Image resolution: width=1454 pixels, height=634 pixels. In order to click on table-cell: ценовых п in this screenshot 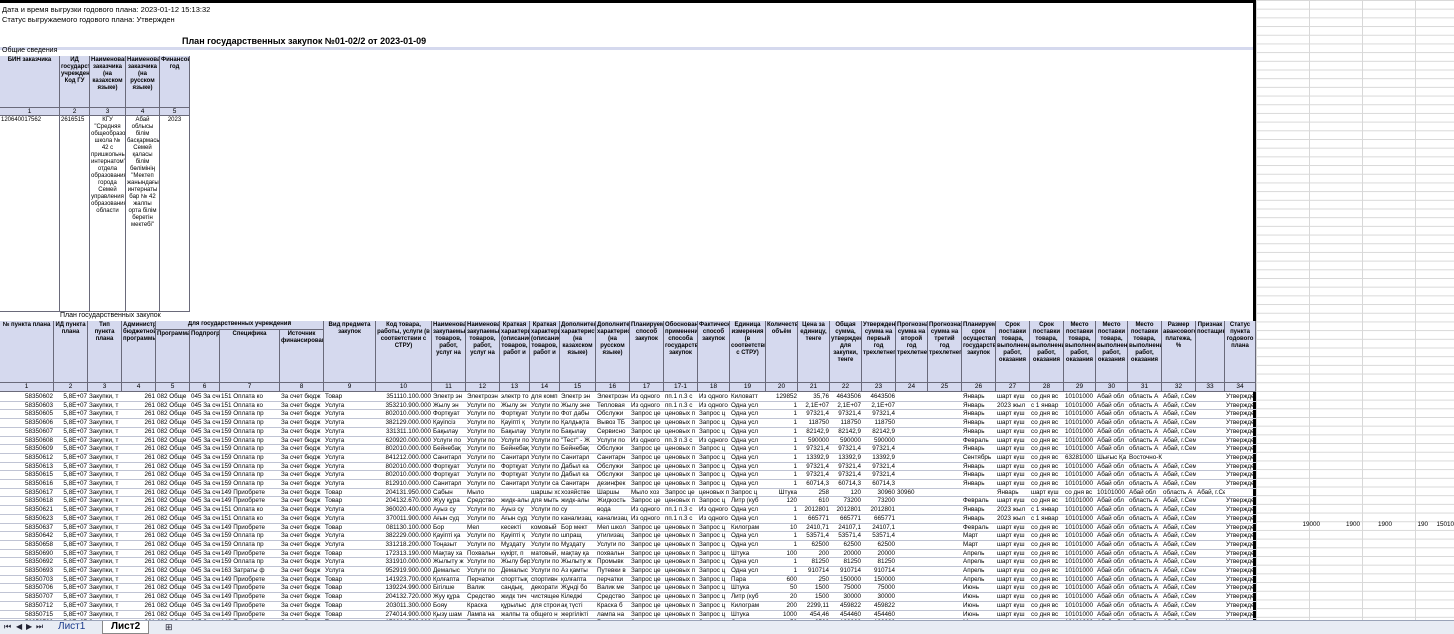, I will do `click(681, 554)`.